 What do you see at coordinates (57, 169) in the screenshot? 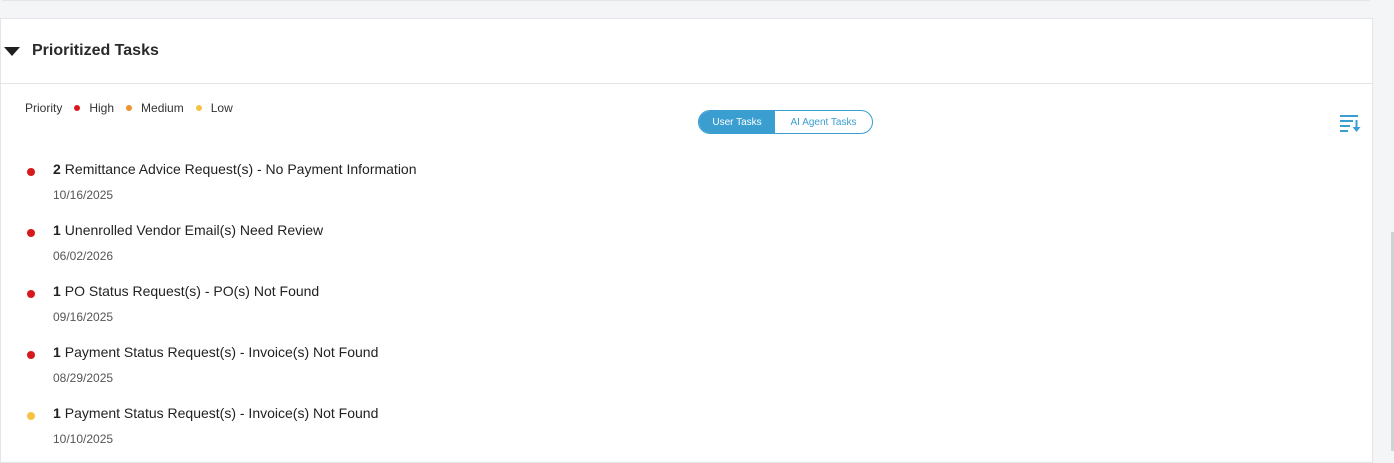
I see `task-count: 2` at bounding box center [57, 169].